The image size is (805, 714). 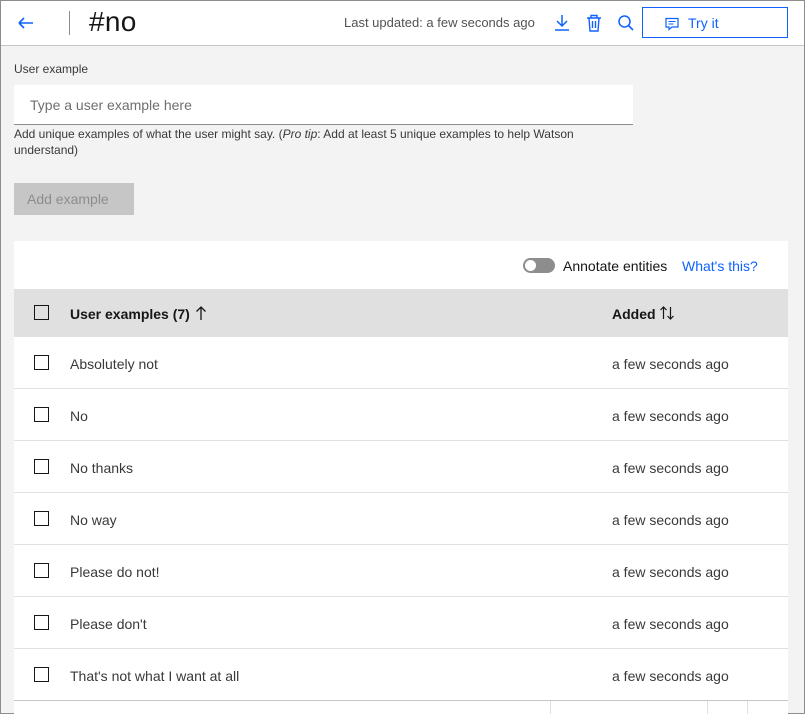 I want to click on header-divider, so click(x=69, y=23).